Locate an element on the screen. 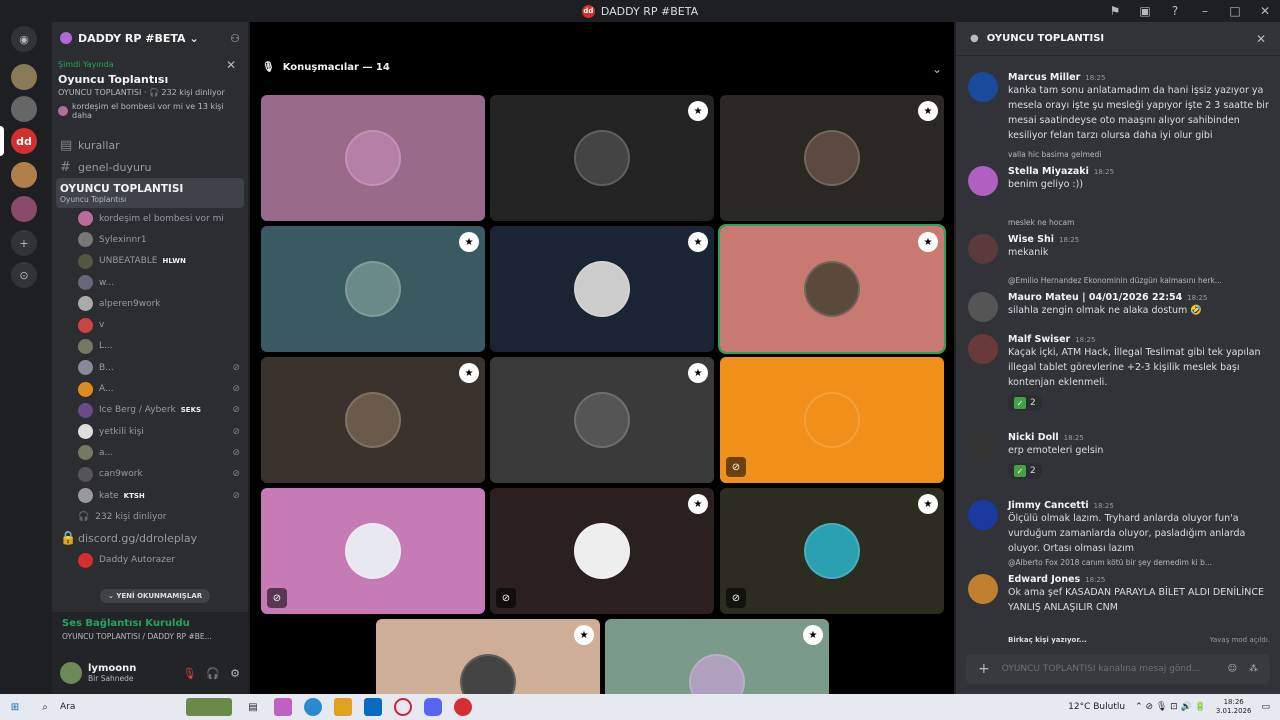  edge-icon is located at coordinates (313, 707).